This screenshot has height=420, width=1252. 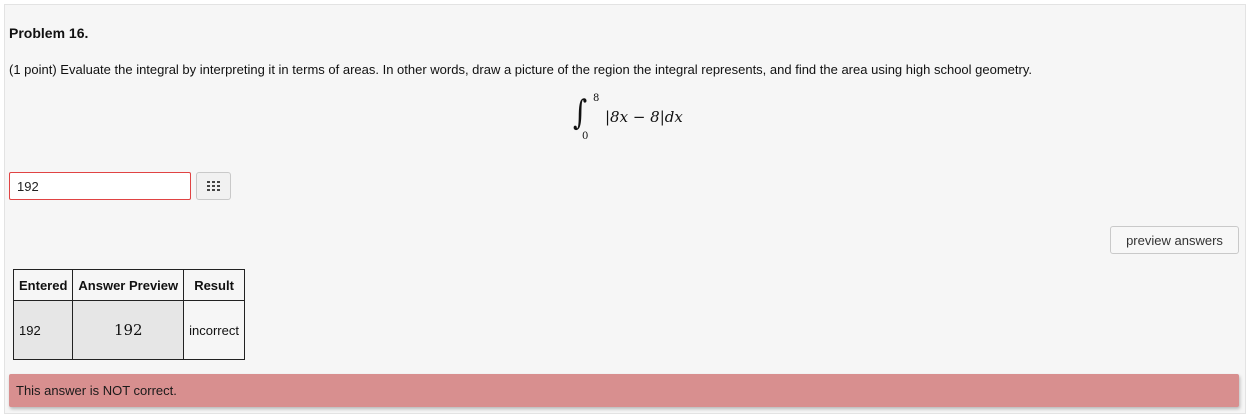 I want to click on table-row: 192 192 incorrect, so click(x=128, y=330).